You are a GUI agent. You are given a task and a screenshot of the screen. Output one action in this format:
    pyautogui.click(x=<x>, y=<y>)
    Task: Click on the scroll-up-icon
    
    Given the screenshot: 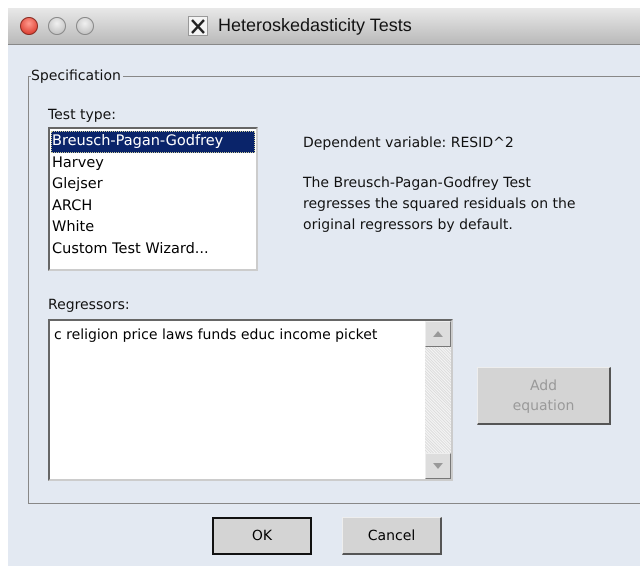 What is the action you would take?
    pyautogui.click(x=438, y=334)
    